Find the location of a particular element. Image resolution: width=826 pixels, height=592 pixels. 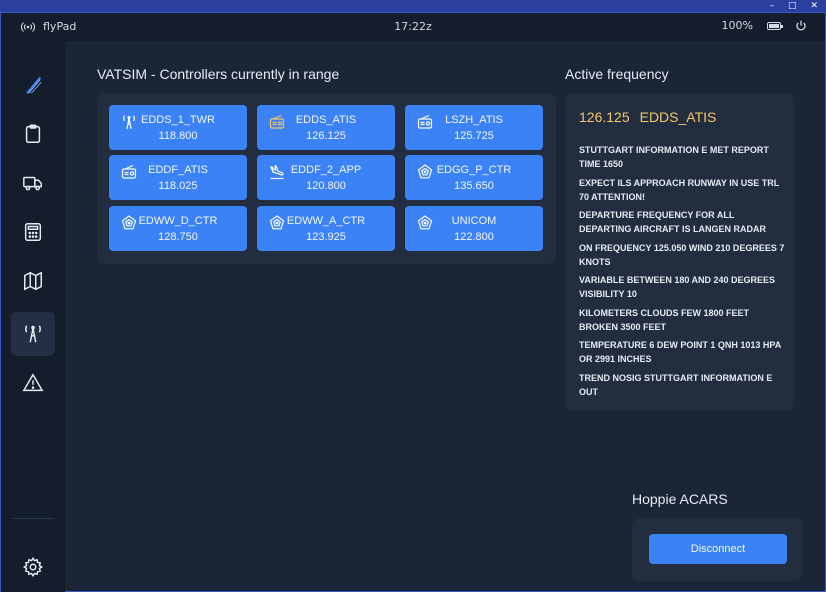

gear-icon is located at coordinates (33, 567).